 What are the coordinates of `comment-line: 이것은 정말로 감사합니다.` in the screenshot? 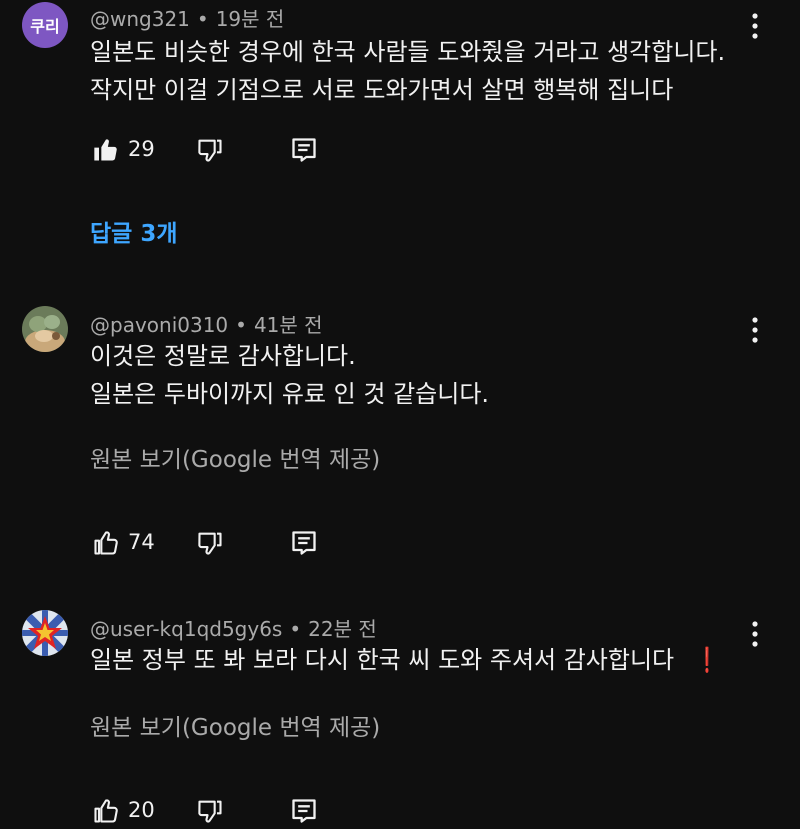 It's located at (223, 356).